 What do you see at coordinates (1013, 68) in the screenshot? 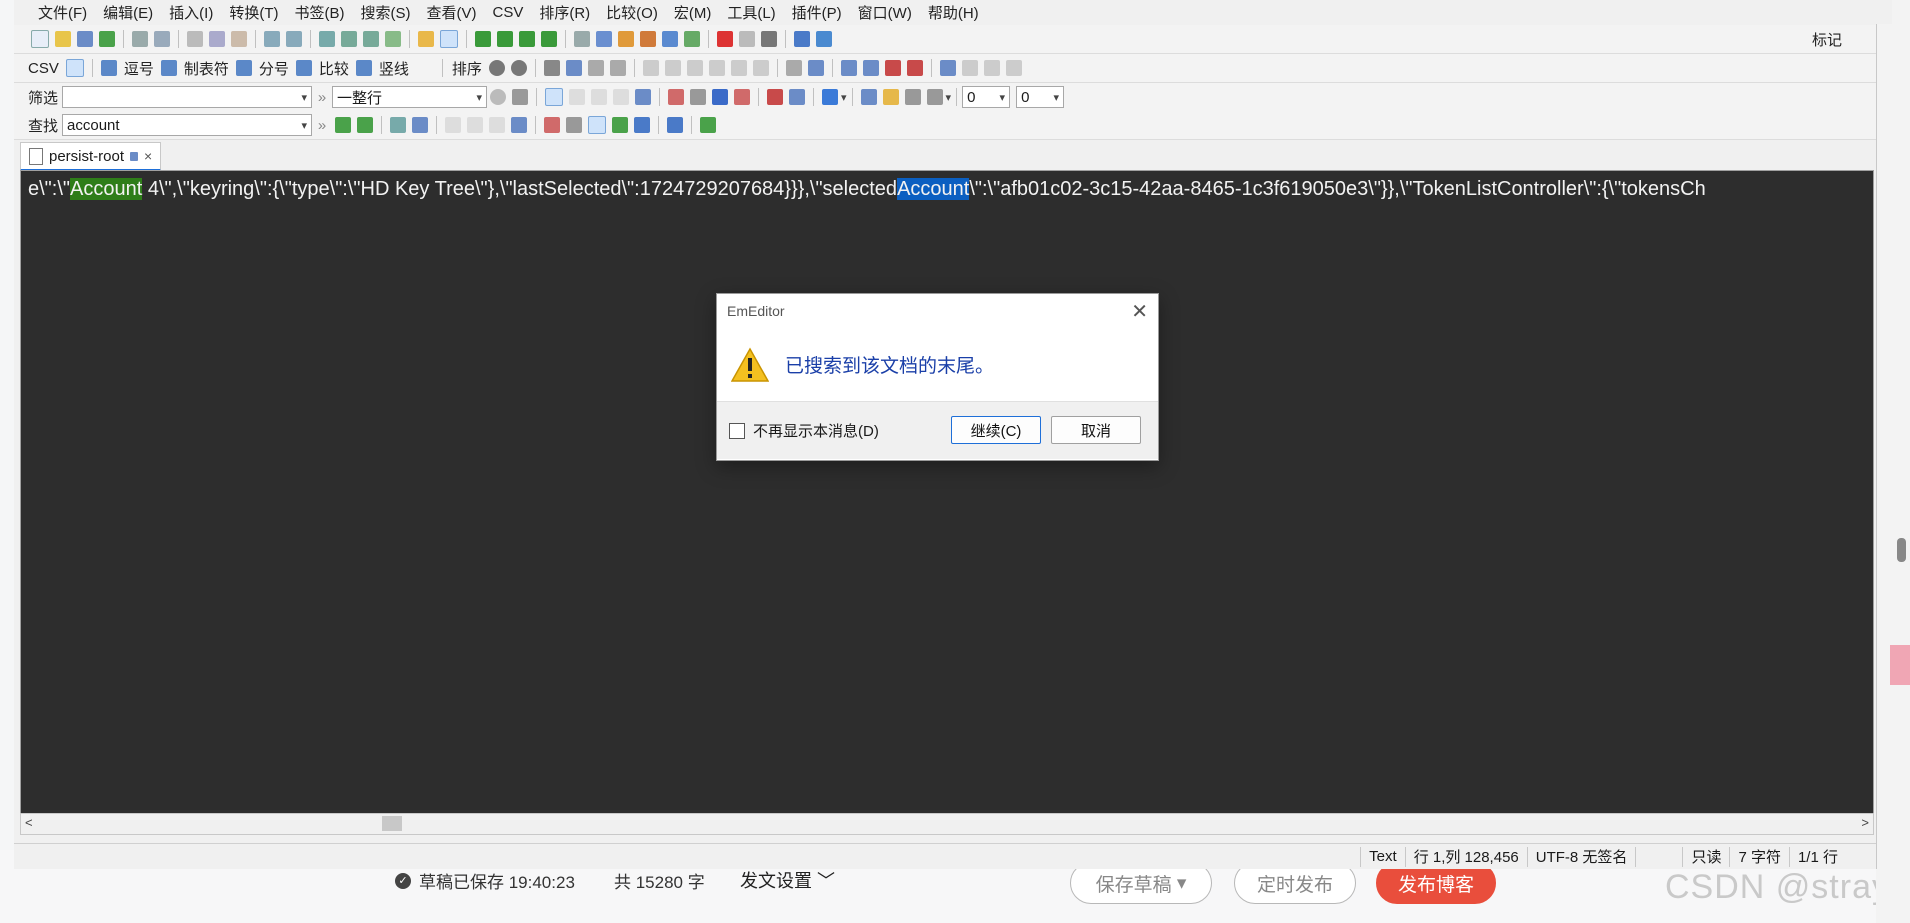
I see `col-c-icon` at bounding box center [1013, 68].